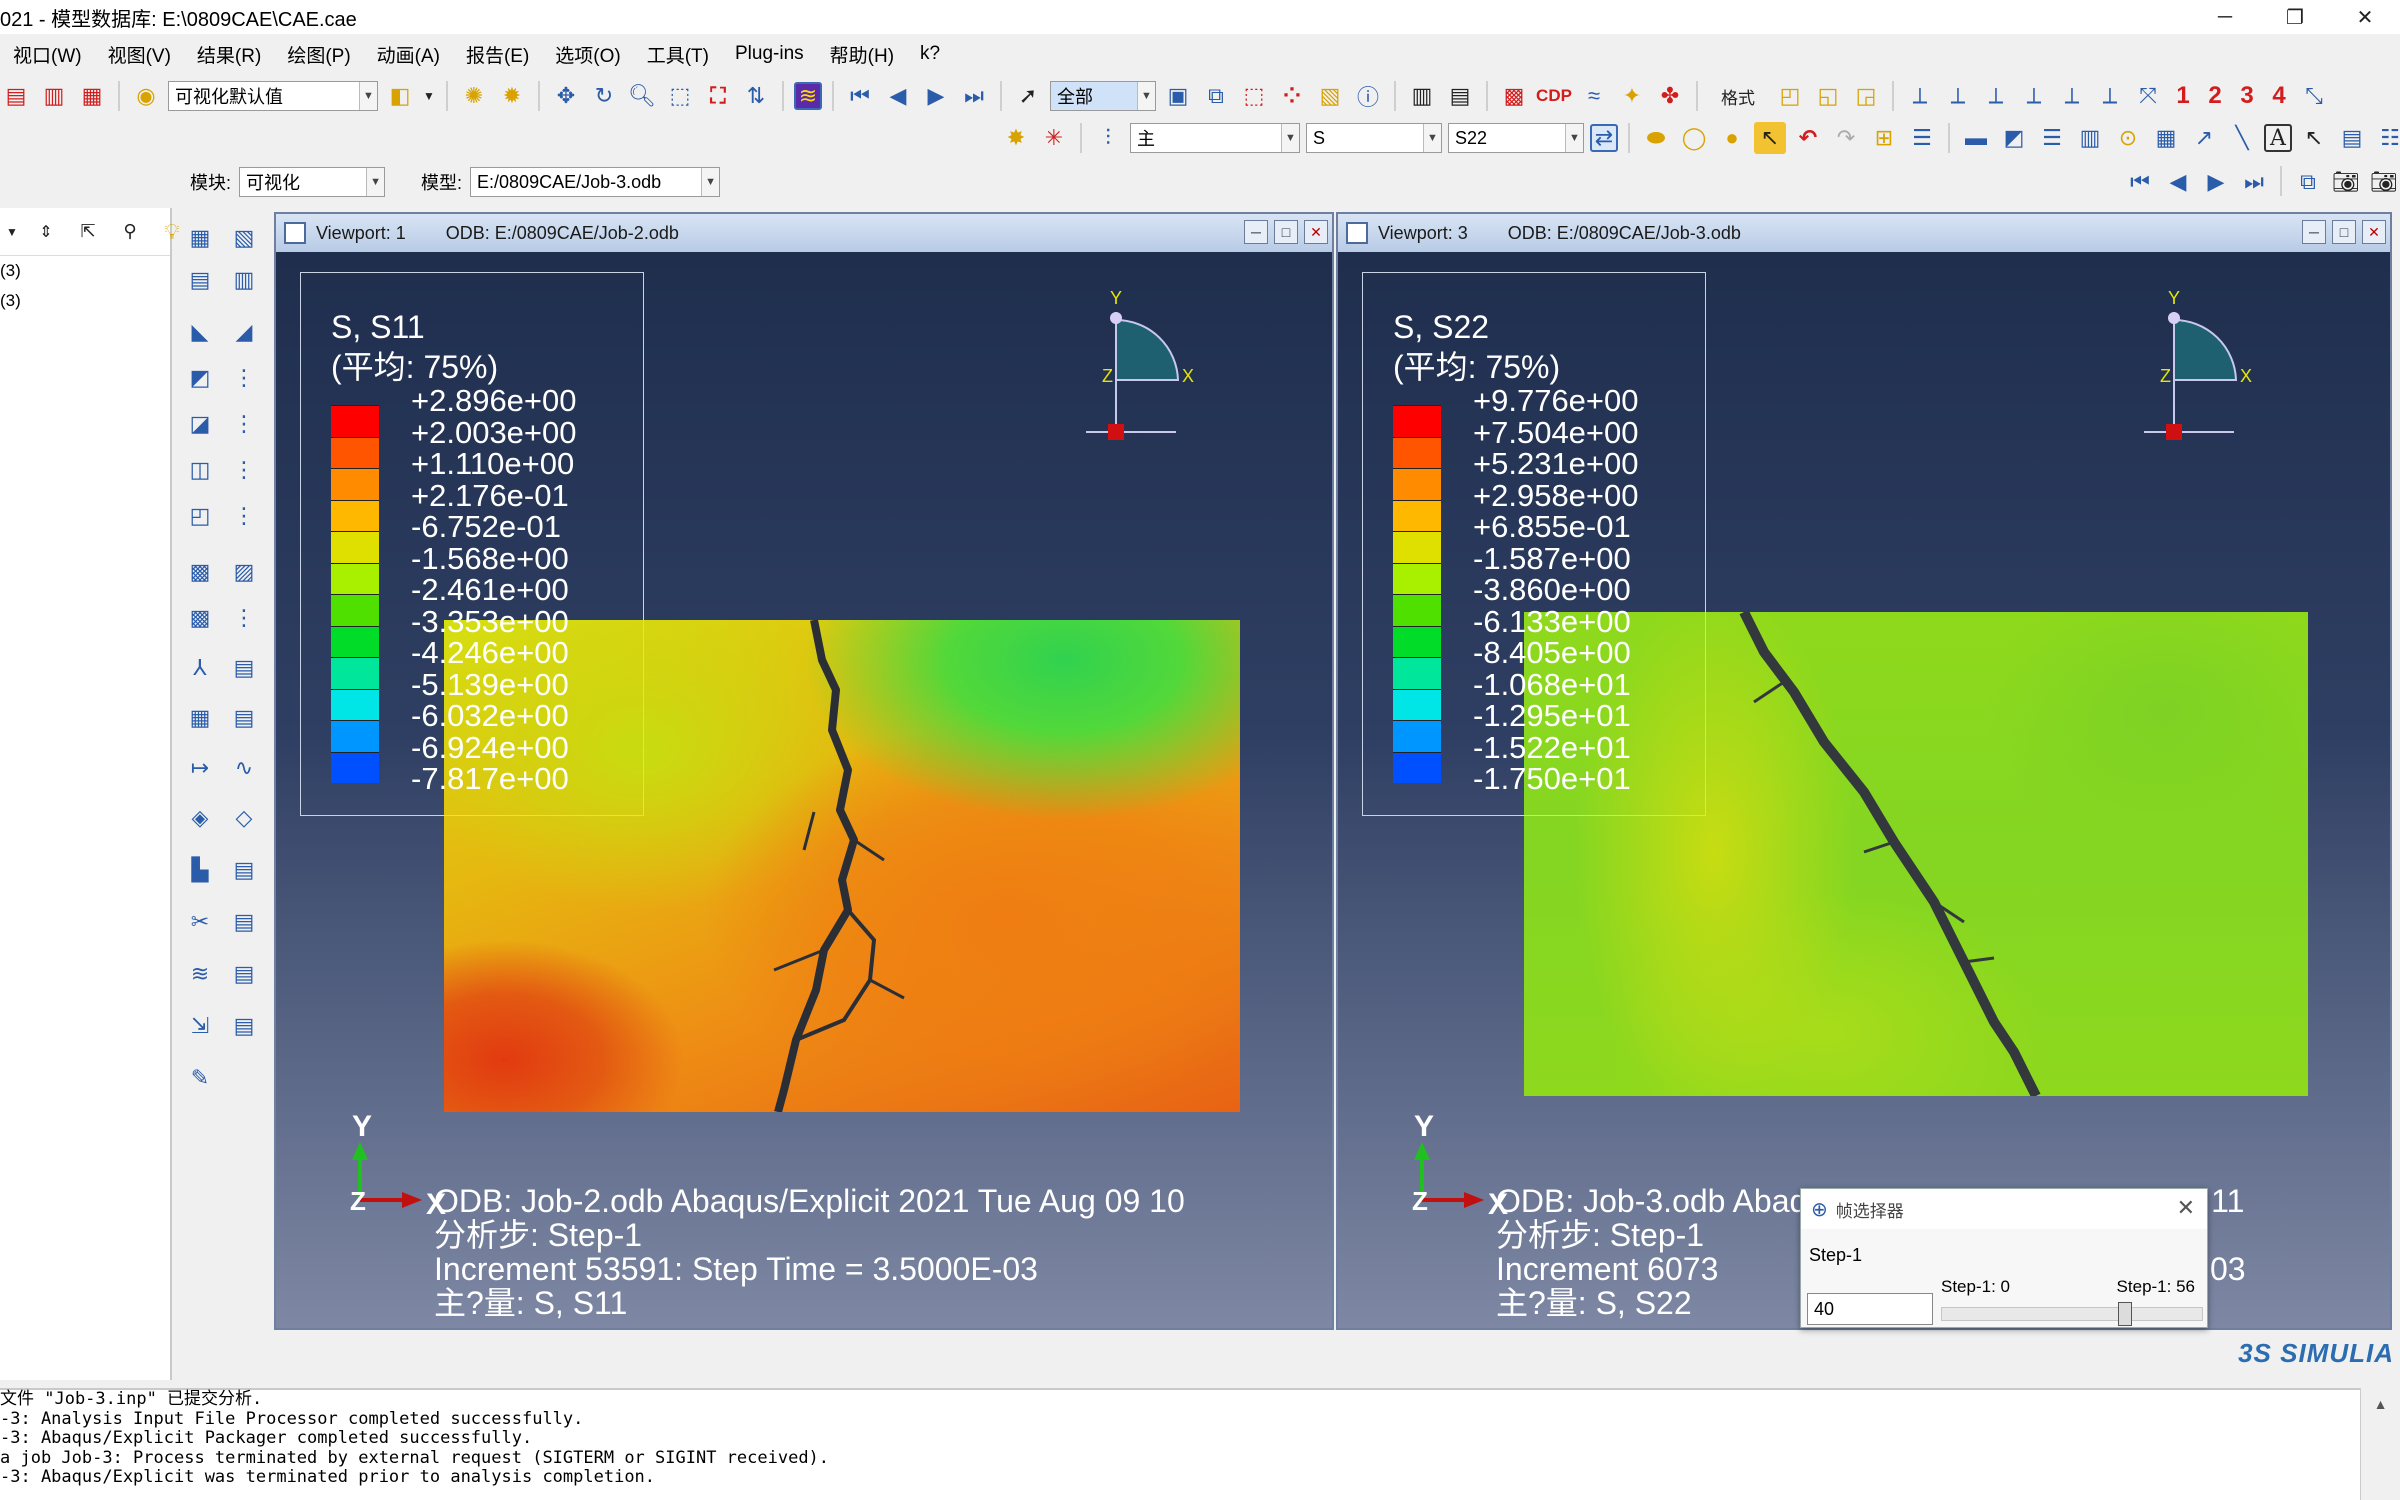 The image size is (2400, 1500). What do you see at coordinates (1016, 138) in the screenshot?
I see `symbol-plot-icon: ✸` at bounding box center [1016, 138].